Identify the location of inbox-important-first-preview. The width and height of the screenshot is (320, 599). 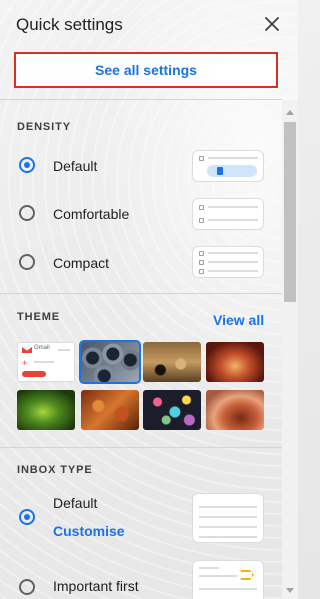
(228, 579).